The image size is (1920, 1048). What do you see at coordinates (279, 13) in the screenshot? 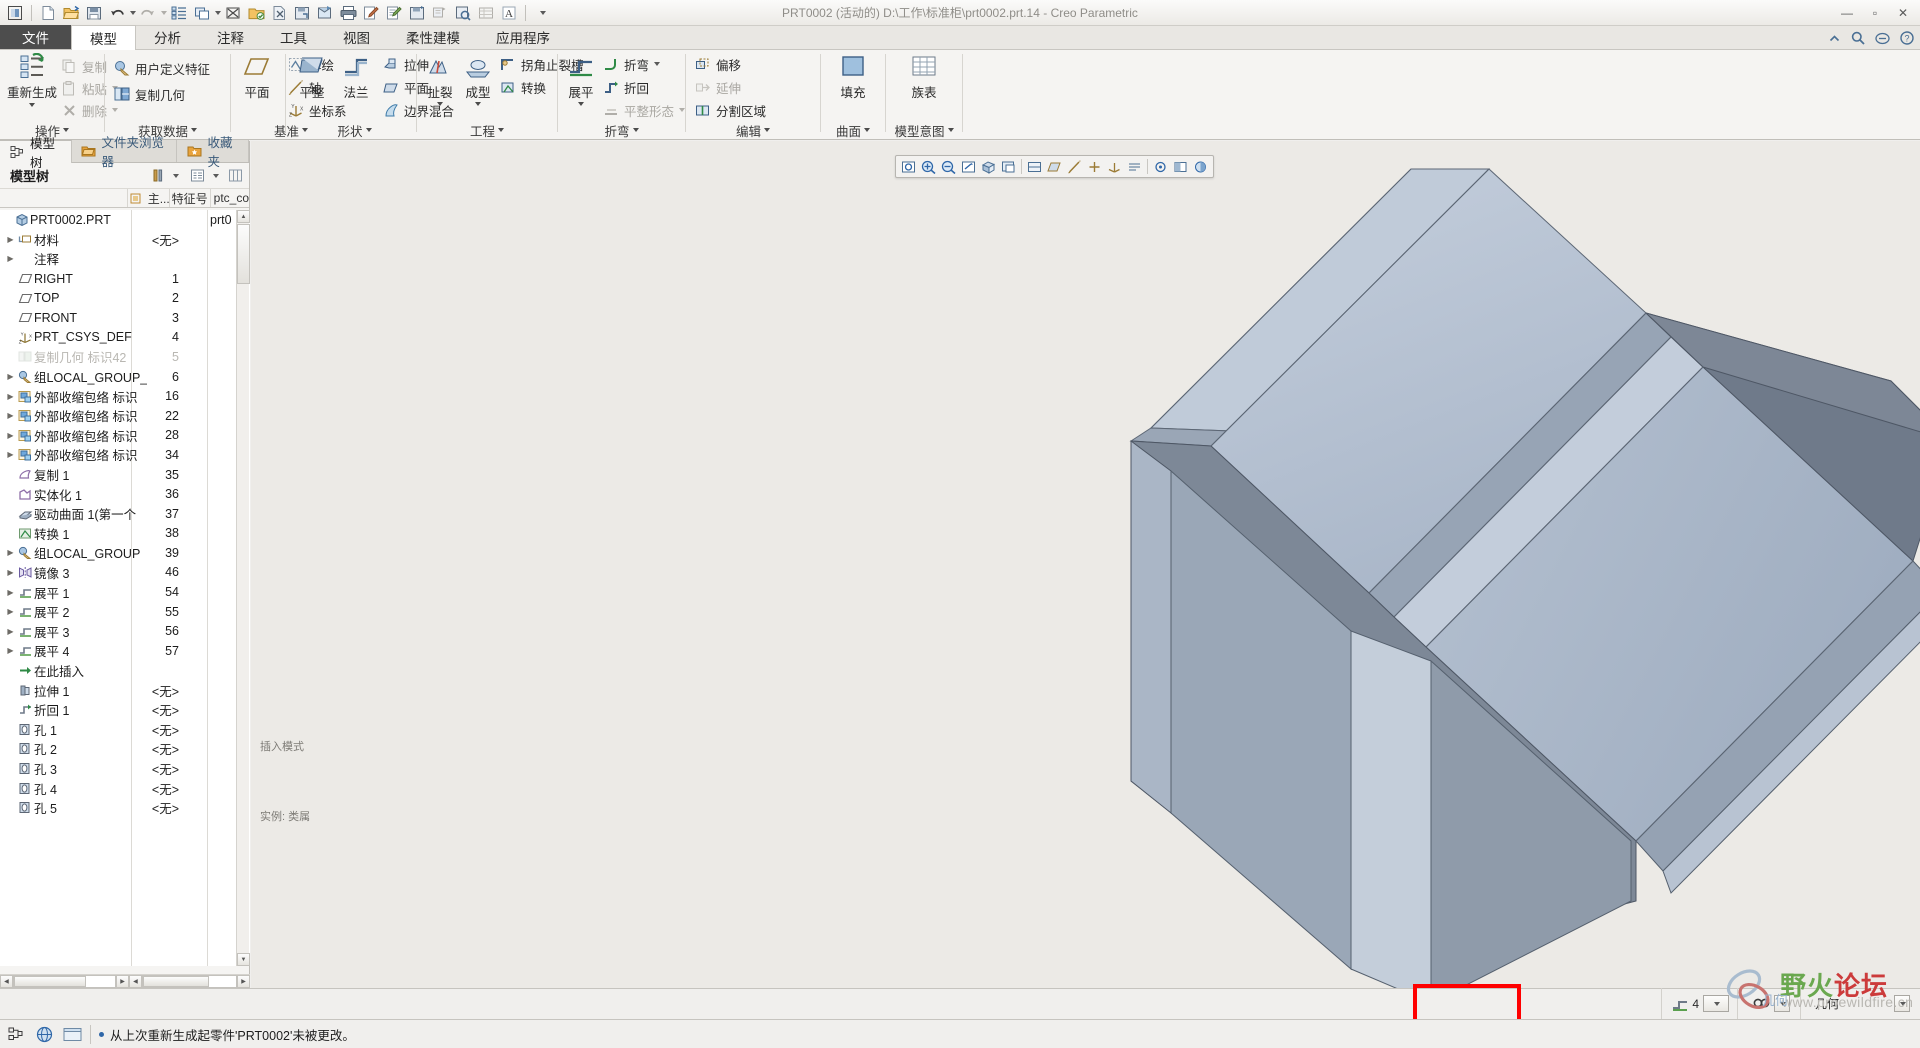
I see `erase-not-displayed-icon` at bounding box center [279, 13].